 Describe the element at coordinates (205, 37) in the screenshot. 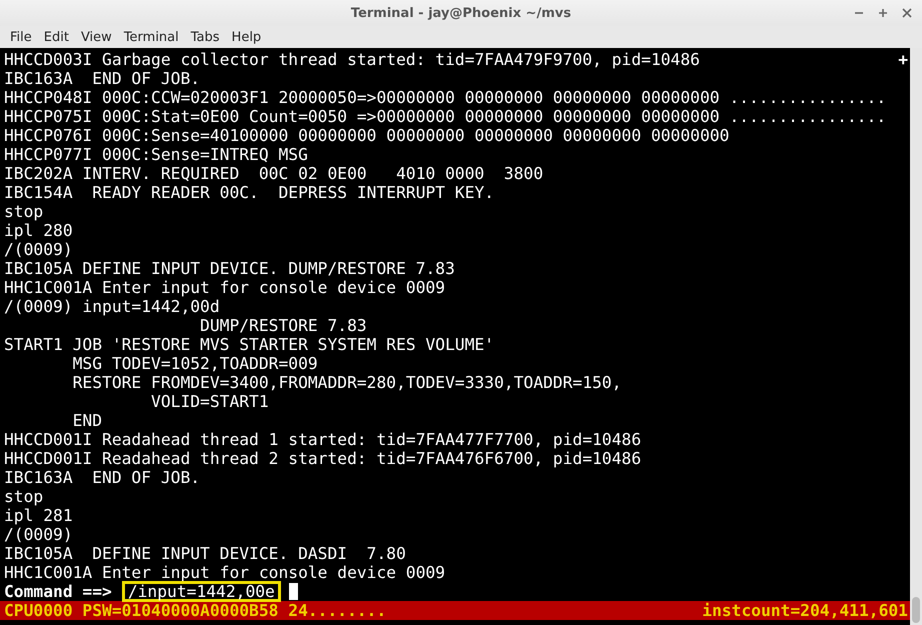

I see `menu-item: Tabs` at that location.